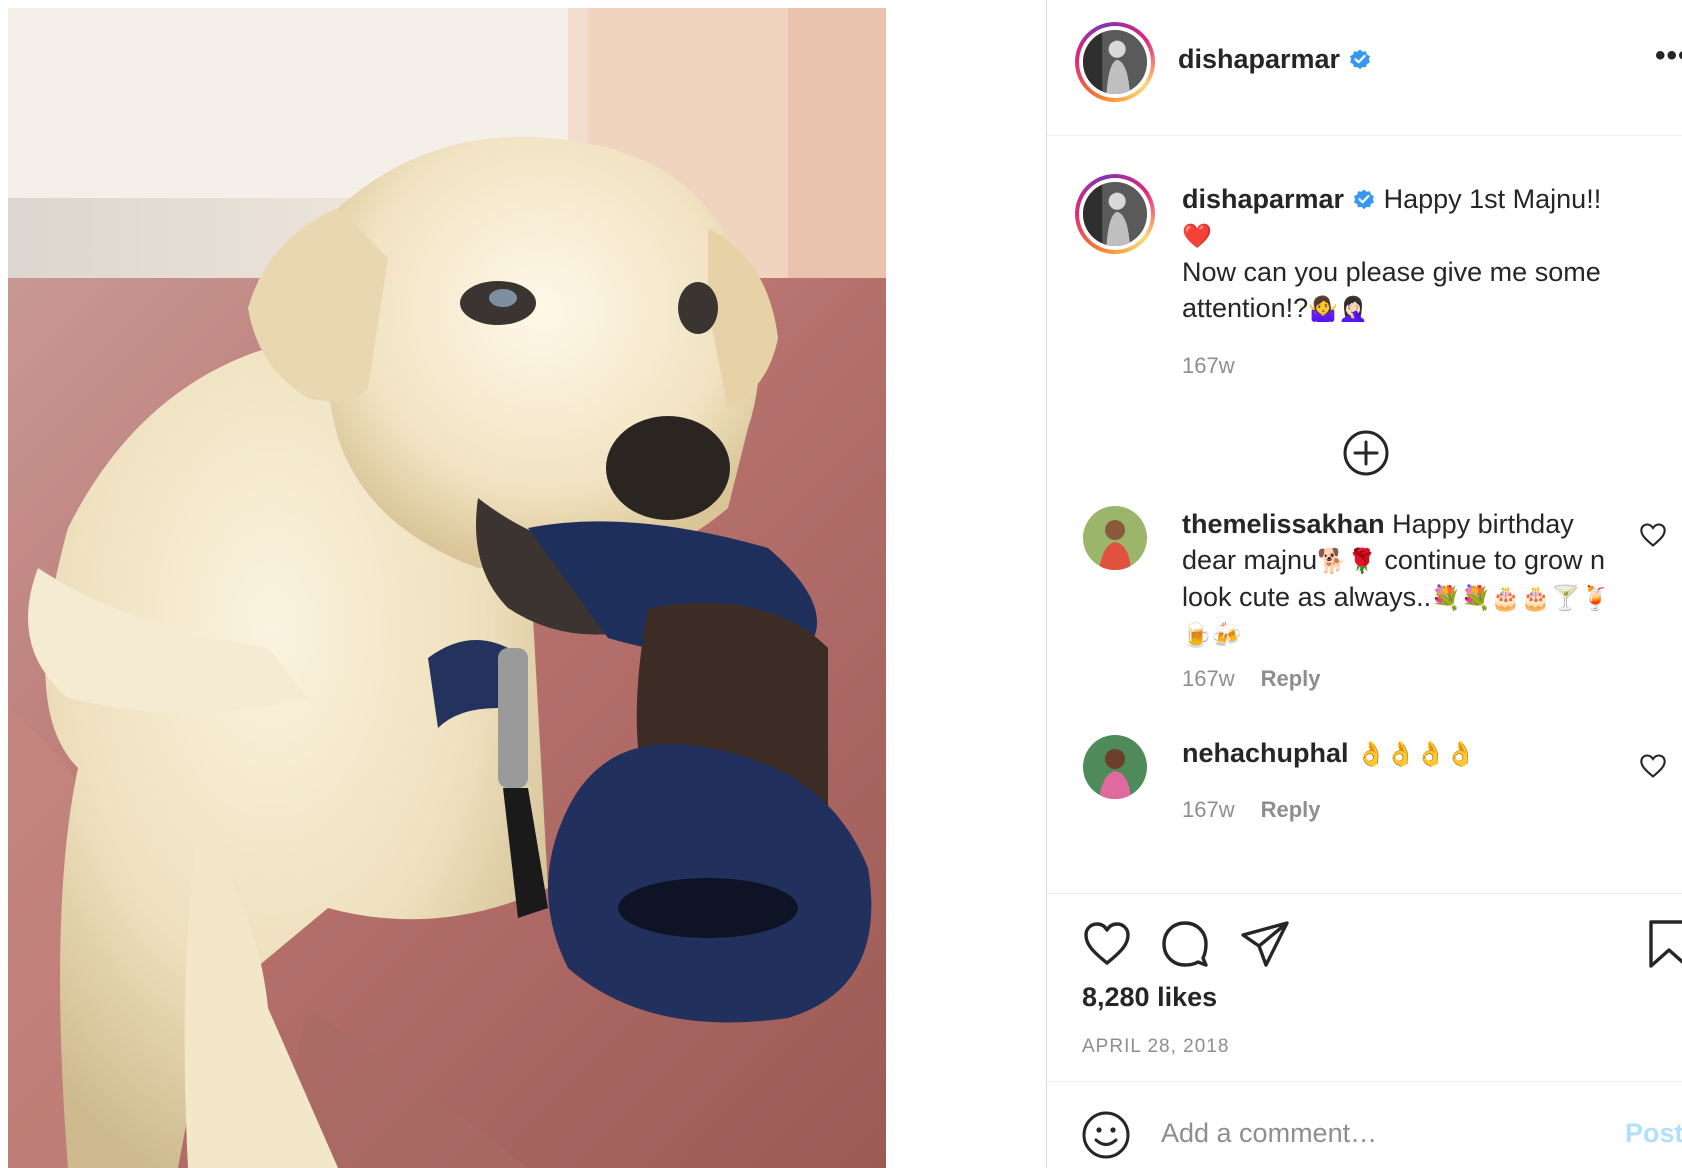 The image size is (1682, 1168). Describe the element at coordinates (1208, 366) in the screenshot. I see `caption-timestamp: 167w` at that location.